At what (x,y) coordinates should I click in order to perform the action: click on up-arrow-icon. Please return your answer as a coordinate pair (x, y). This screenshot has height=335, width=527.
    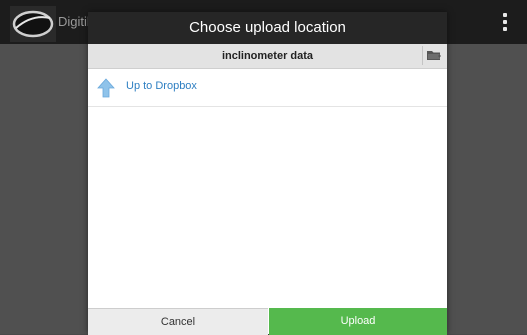
    Looking at the image, I should click on (106, 88).